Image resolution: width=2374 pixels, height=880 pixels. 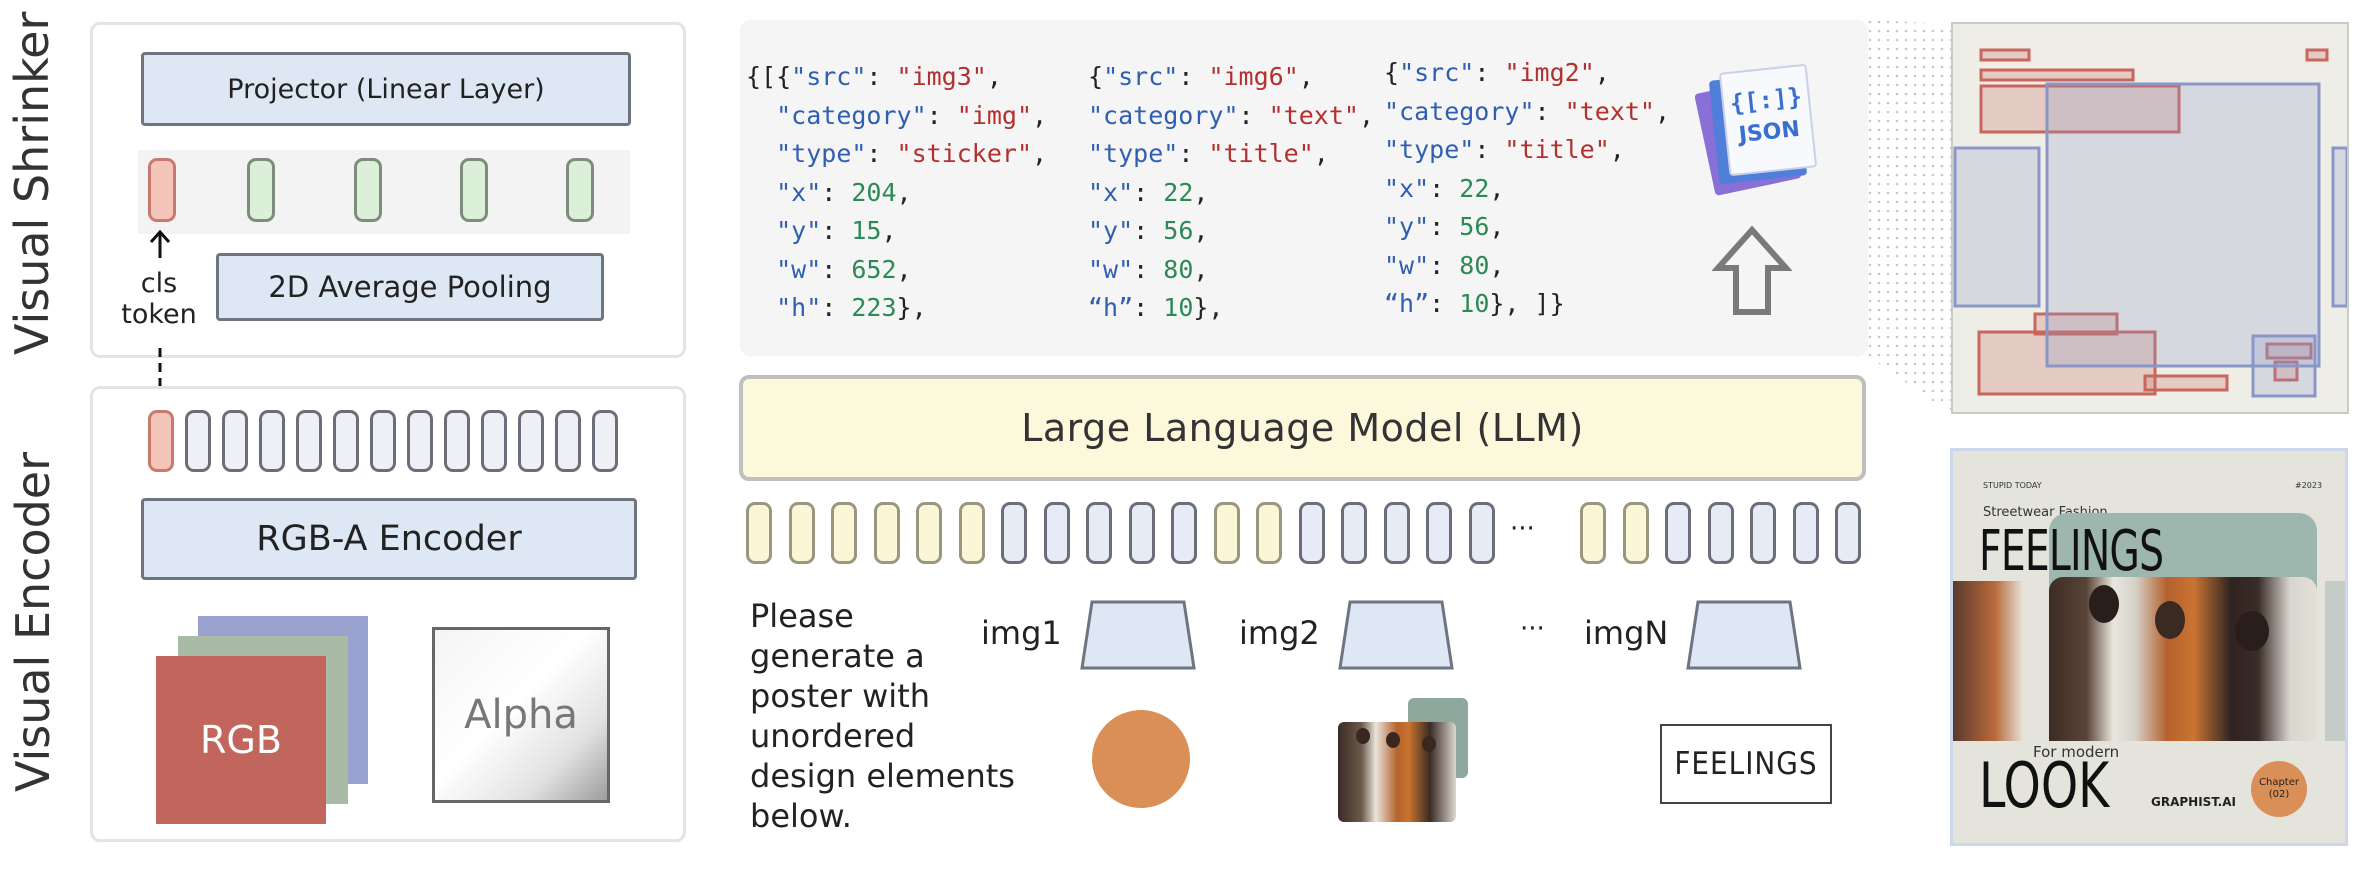 I want to click on json-line: "y": 56,, so click(x=1527, y=227).